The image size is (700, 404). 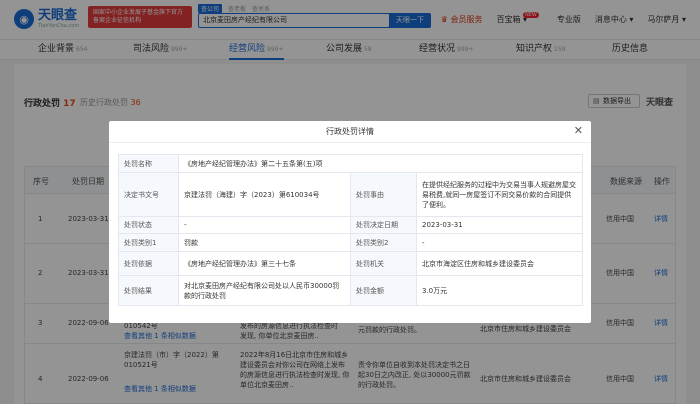 What do you see at coordinates (264, 290) in the screenshot?
I see `field-value: 对北京麦田房产经纪有限公司处以人民币30000罚款的行政处罚` at bounding box center [264, 290].